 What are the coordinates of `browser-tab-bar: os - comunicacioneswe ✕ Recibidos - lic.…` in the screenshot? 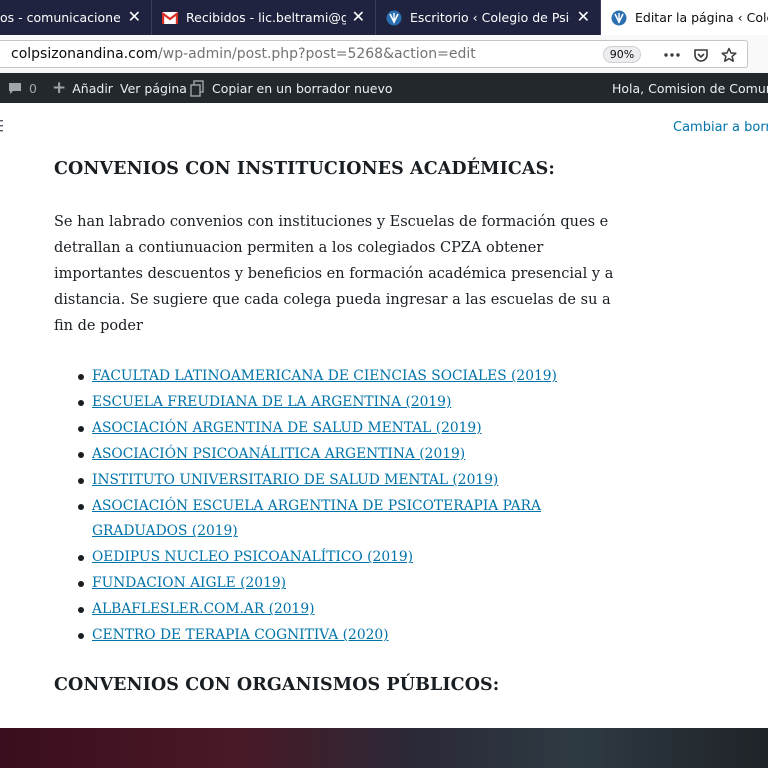 It's located at (384, 17).